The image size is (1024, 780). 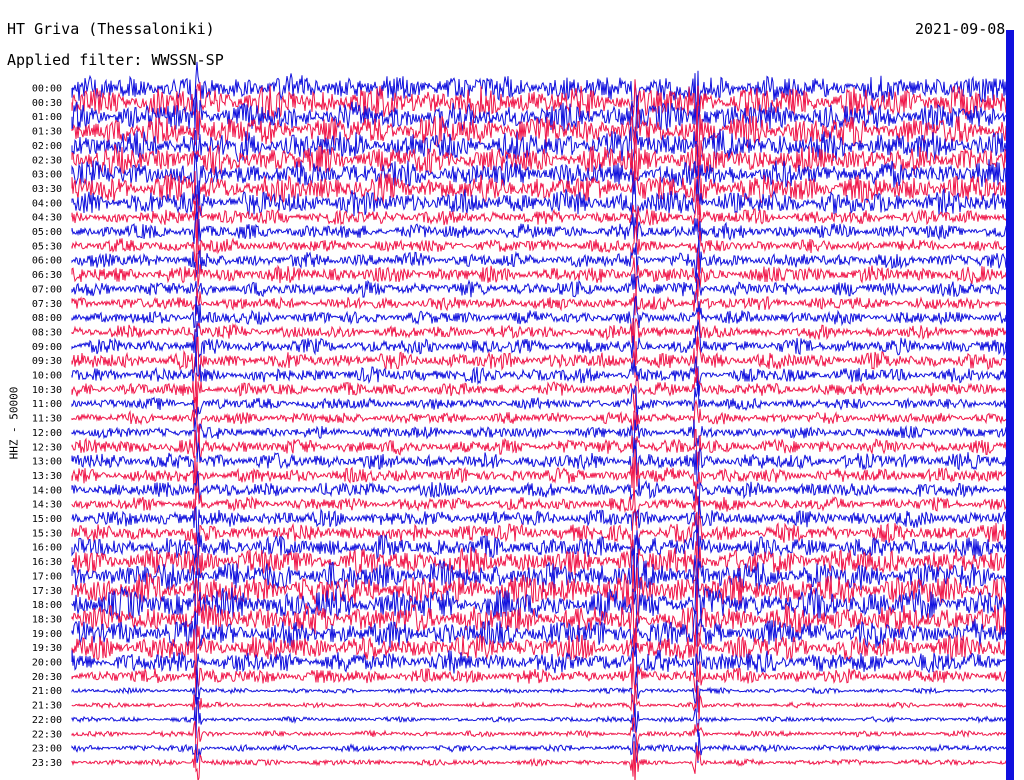 I want to click on time-tick-label: 03:30, so click(x=47, y=189).